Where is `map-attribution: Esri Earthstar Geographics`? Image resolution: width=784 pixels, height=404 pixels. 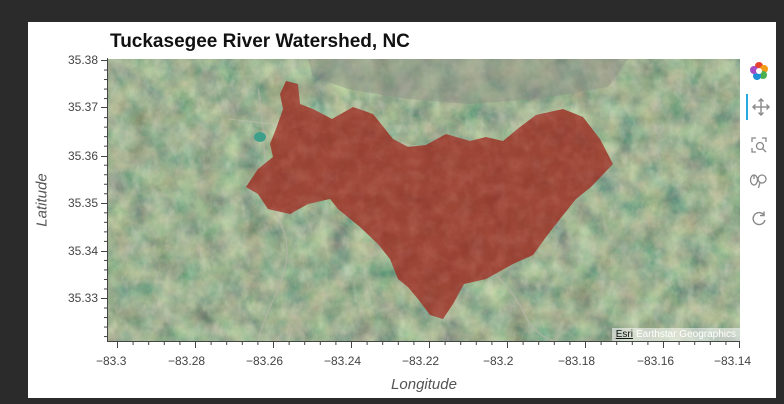 map-attribution: Esri Earthstar Geographics is located at coordinates (675, 334).